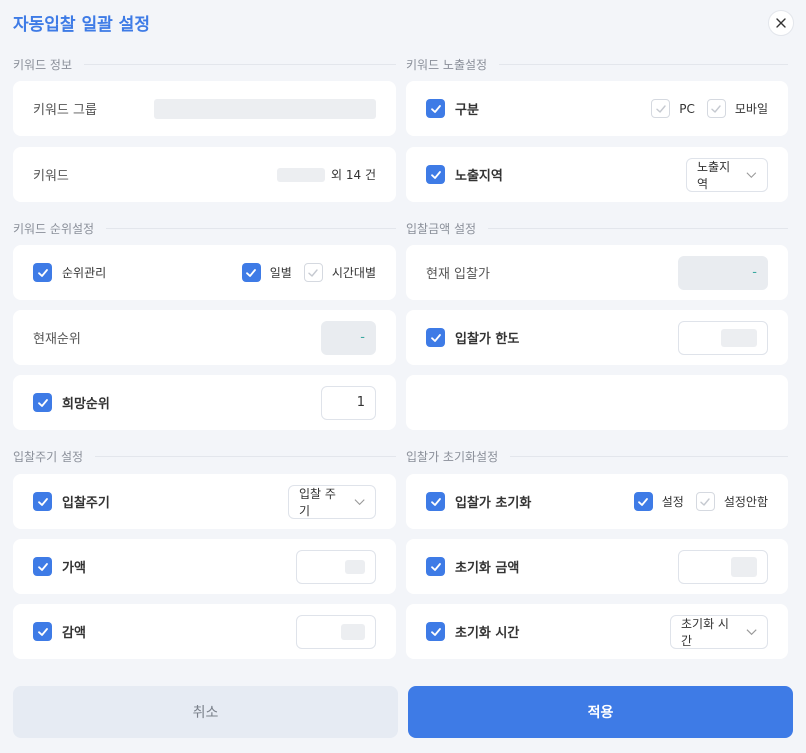 This screenshot has height=753, width=806. Describe the element at coordinates (452, 456) in the screenshot. I see `section-title-bid-reset: 입찰가 초기화설정` at that location.